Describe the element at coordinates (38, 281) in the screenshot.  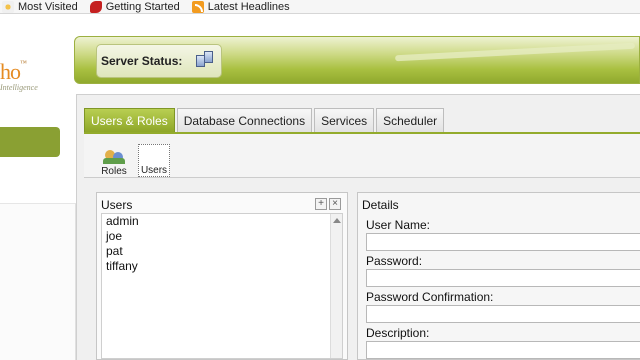
I see `left-nav-panel` at that location.